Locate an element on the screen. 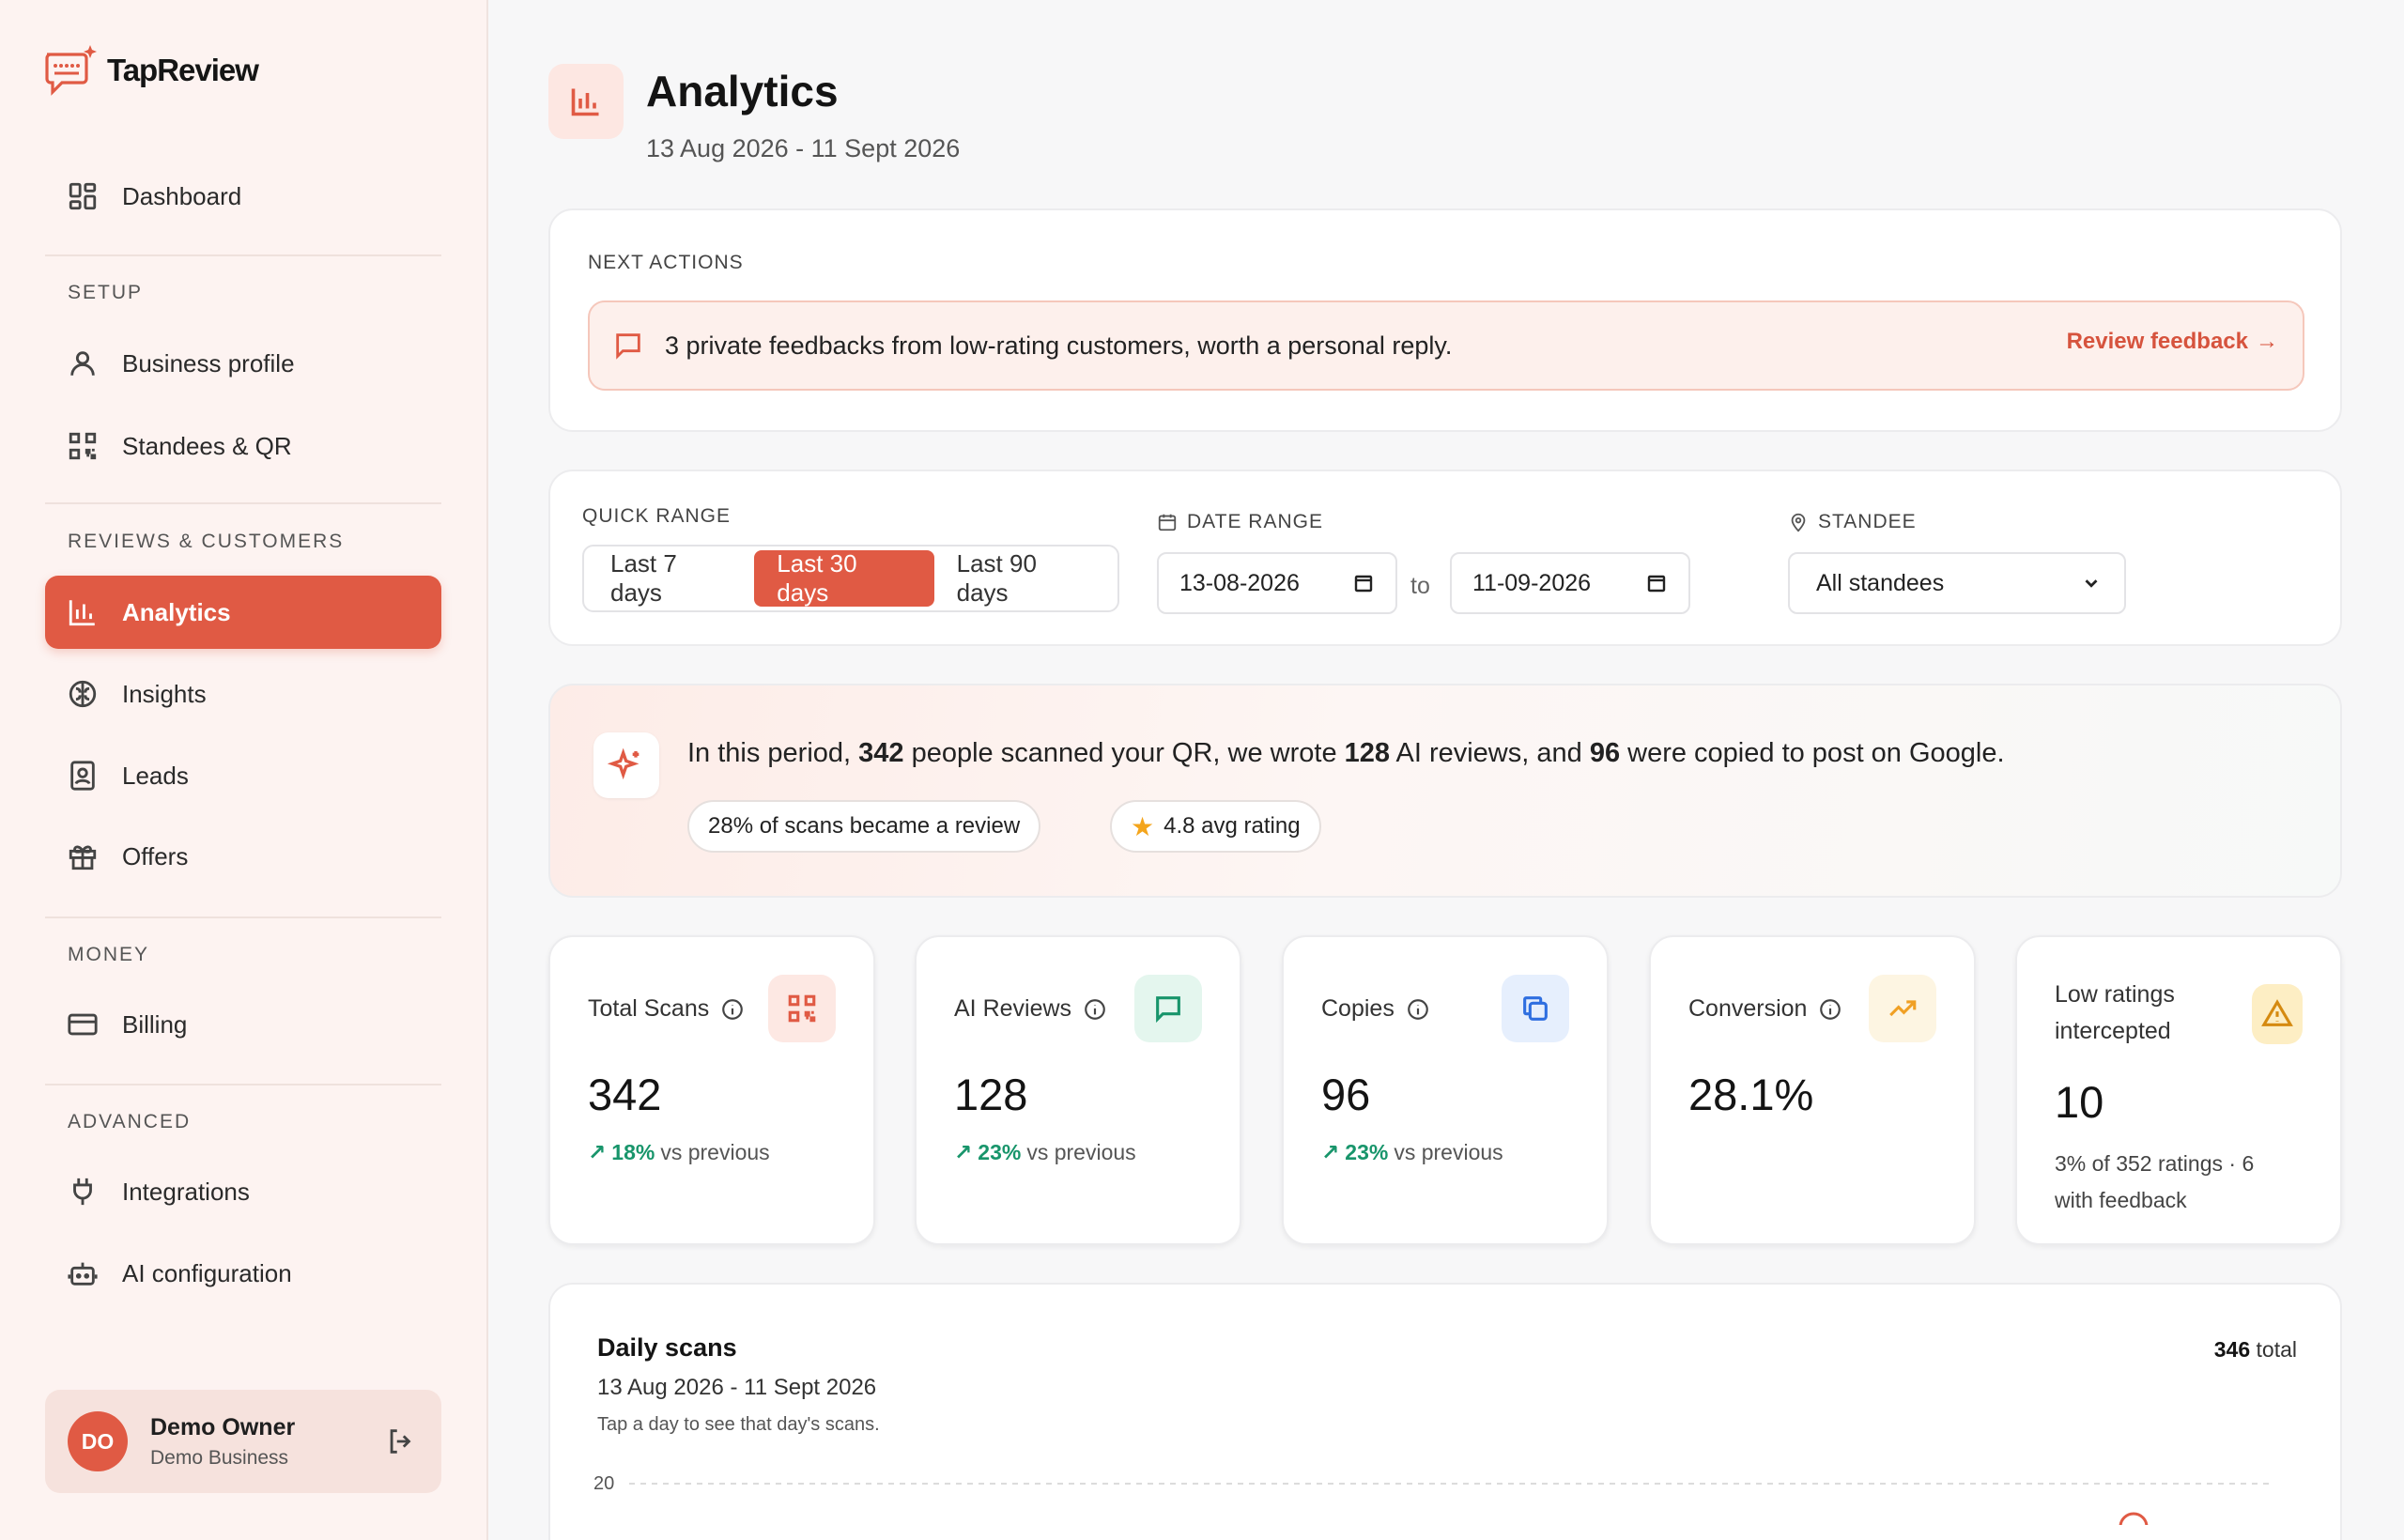 Image resolution: width=2404 pixels, height=1540 pixels. range-30-days-button: Last 30 days is located at coordinates (844, 578).